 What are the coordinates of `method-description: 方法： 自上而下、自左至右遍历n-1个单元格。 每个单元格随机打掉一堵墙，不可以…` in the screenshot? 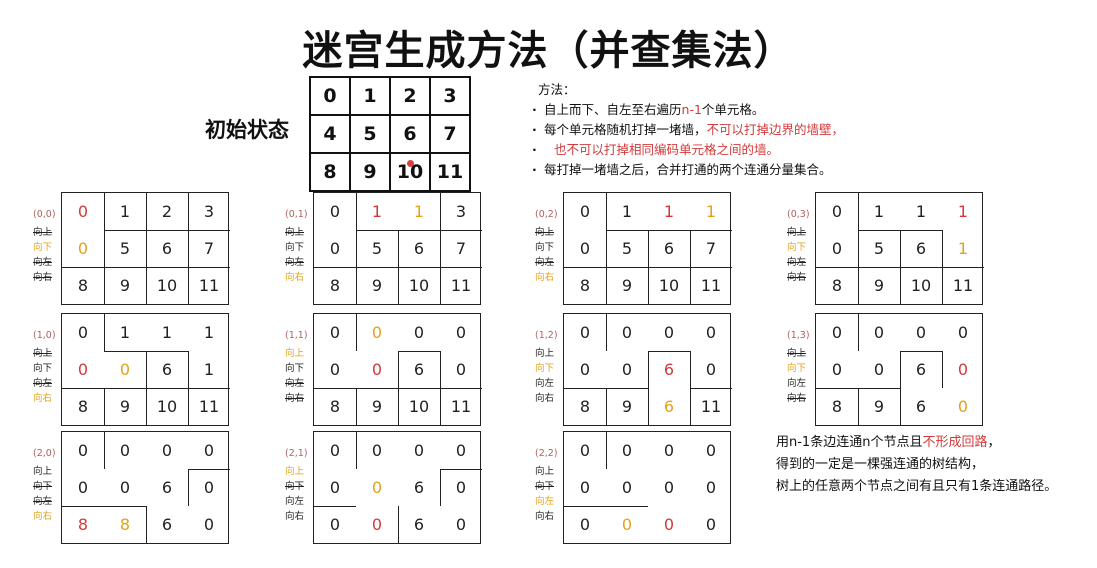 It's located at (688, 130).